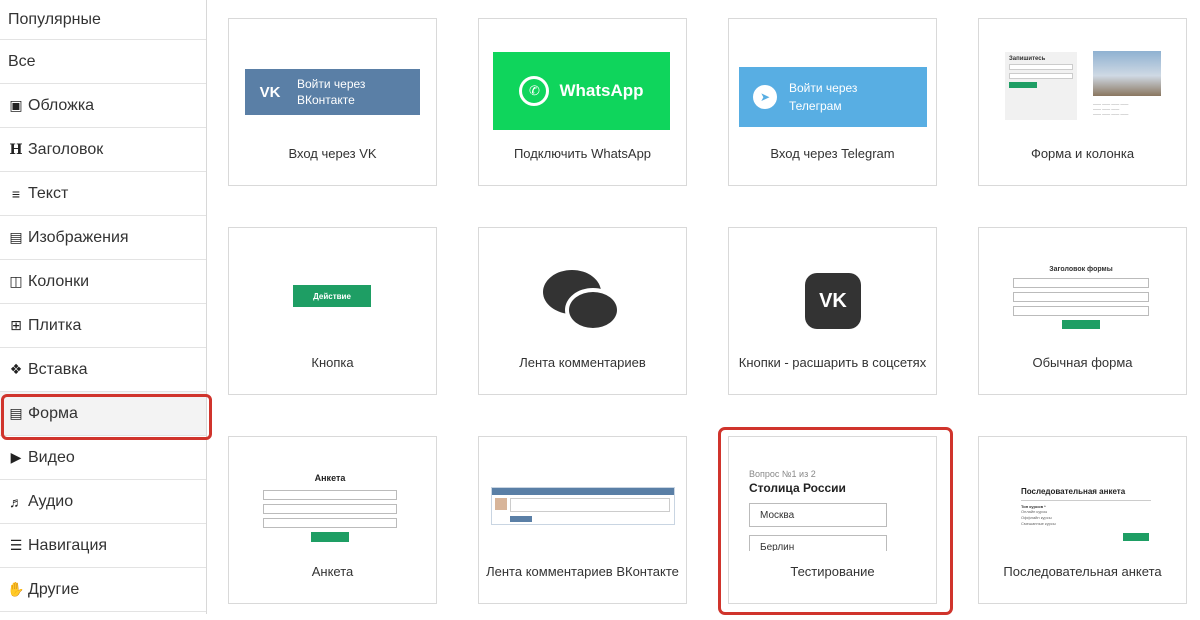  What do you see at coordinates (16, 545) in the screenshot?
I see `menu-icon: ☰` at bounding box center [16, 545].